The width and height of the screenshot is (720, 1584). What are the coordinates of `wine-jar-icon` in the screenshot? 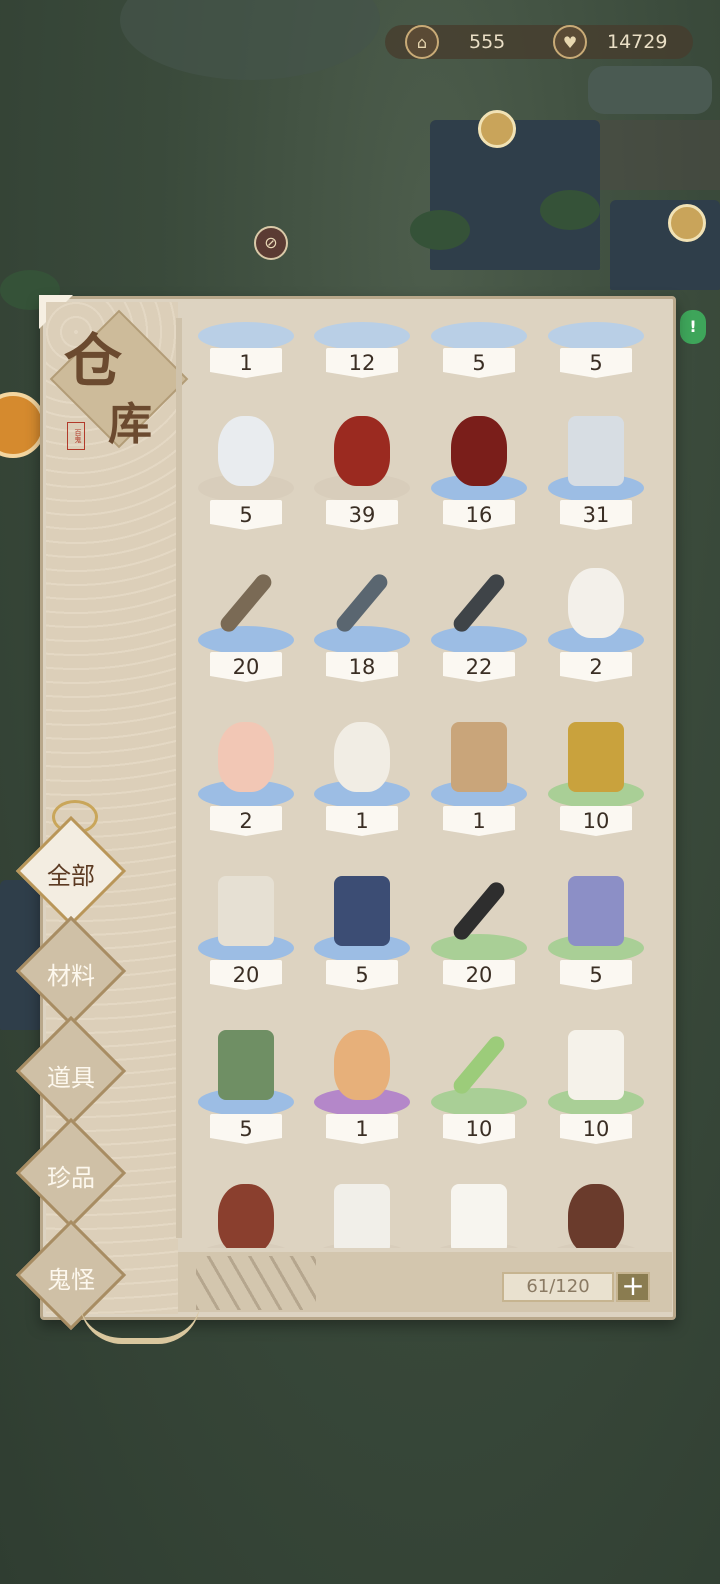 It's located at (362, 451).